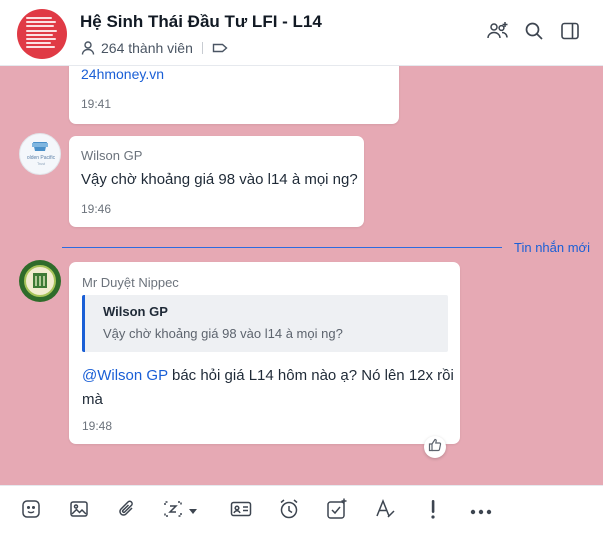  What do you see at coordinates (201, 22) in the screenshot?
I see `group-title: Hệ Sinh Thái Đầu Tư LFI - L14` at bounding box center [201, 22].